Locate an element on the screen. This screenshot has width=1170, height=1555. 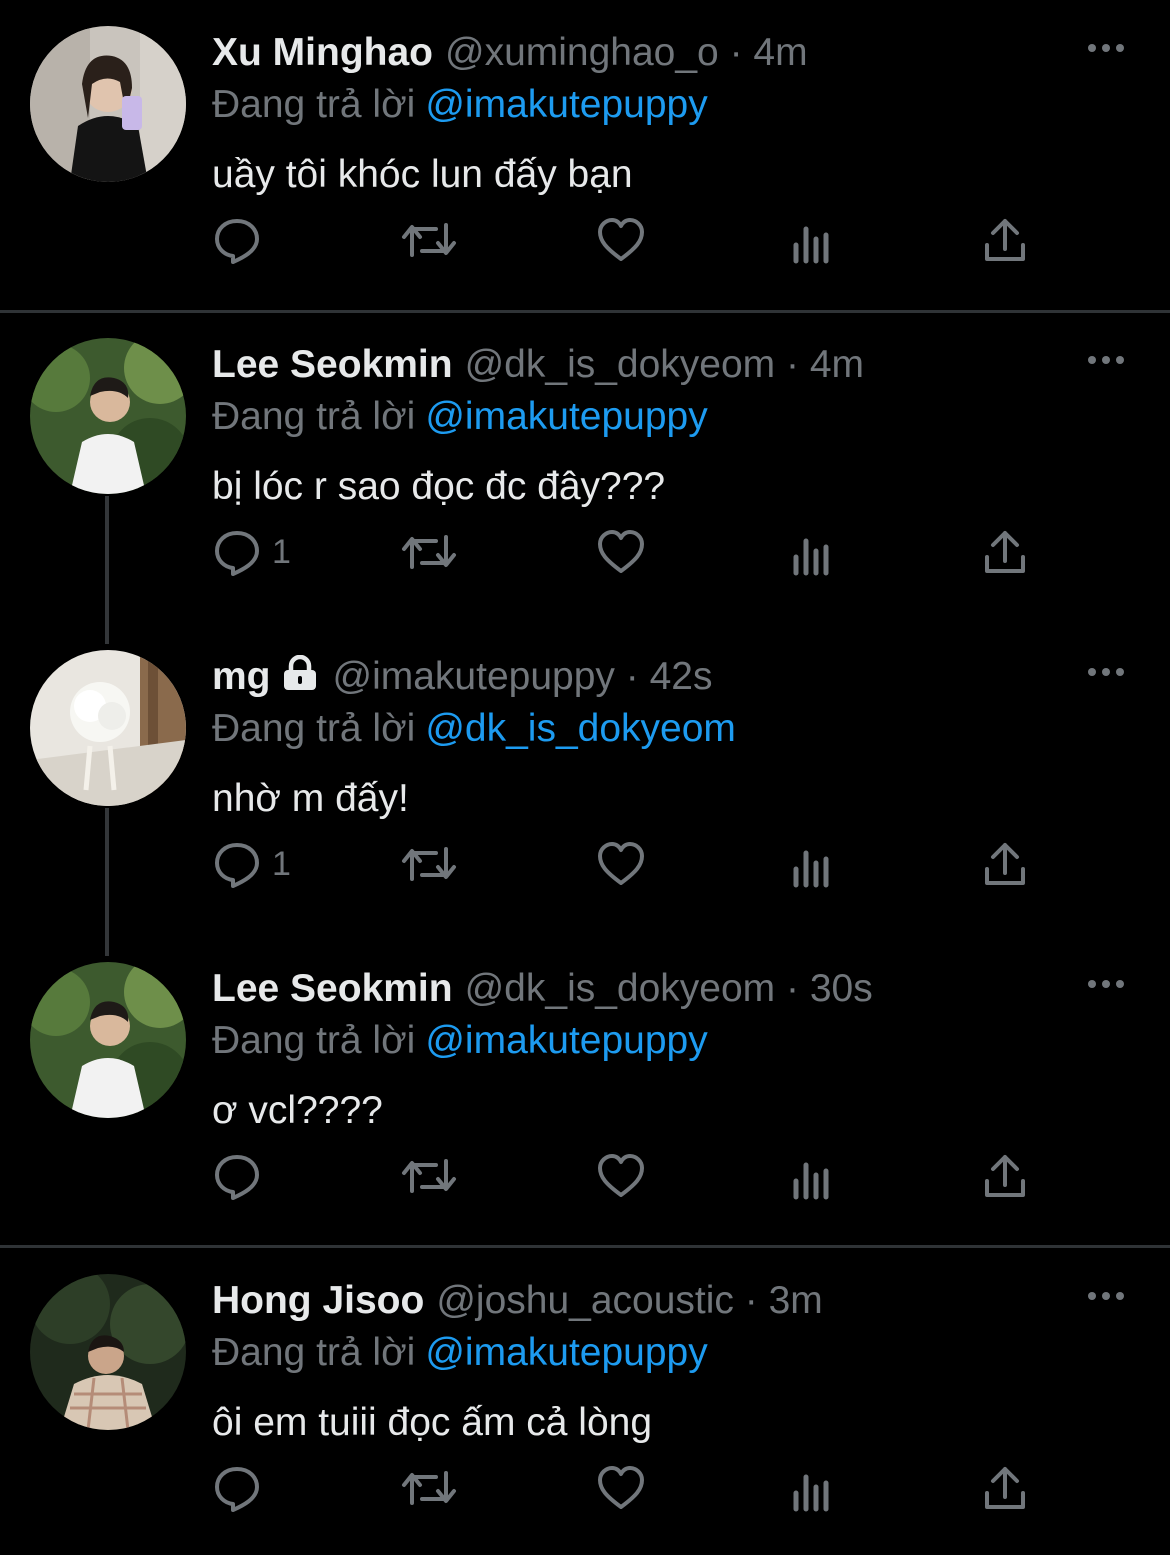
display-name: mg is located at coordinates (241, 676).